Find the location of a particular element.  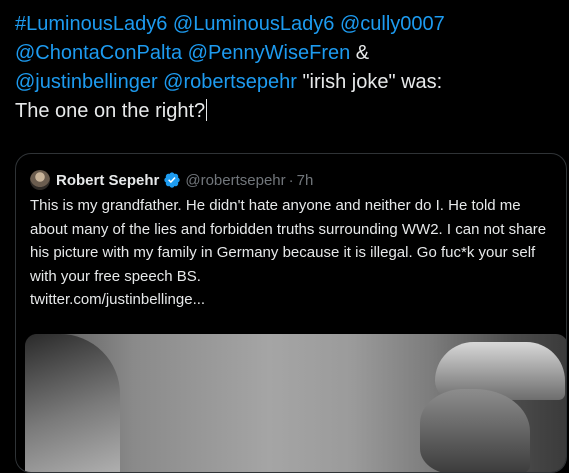

quoted-tweet-header: Robert Sepehr @robertsepehr · 7h is located at coordinates (171, 180).